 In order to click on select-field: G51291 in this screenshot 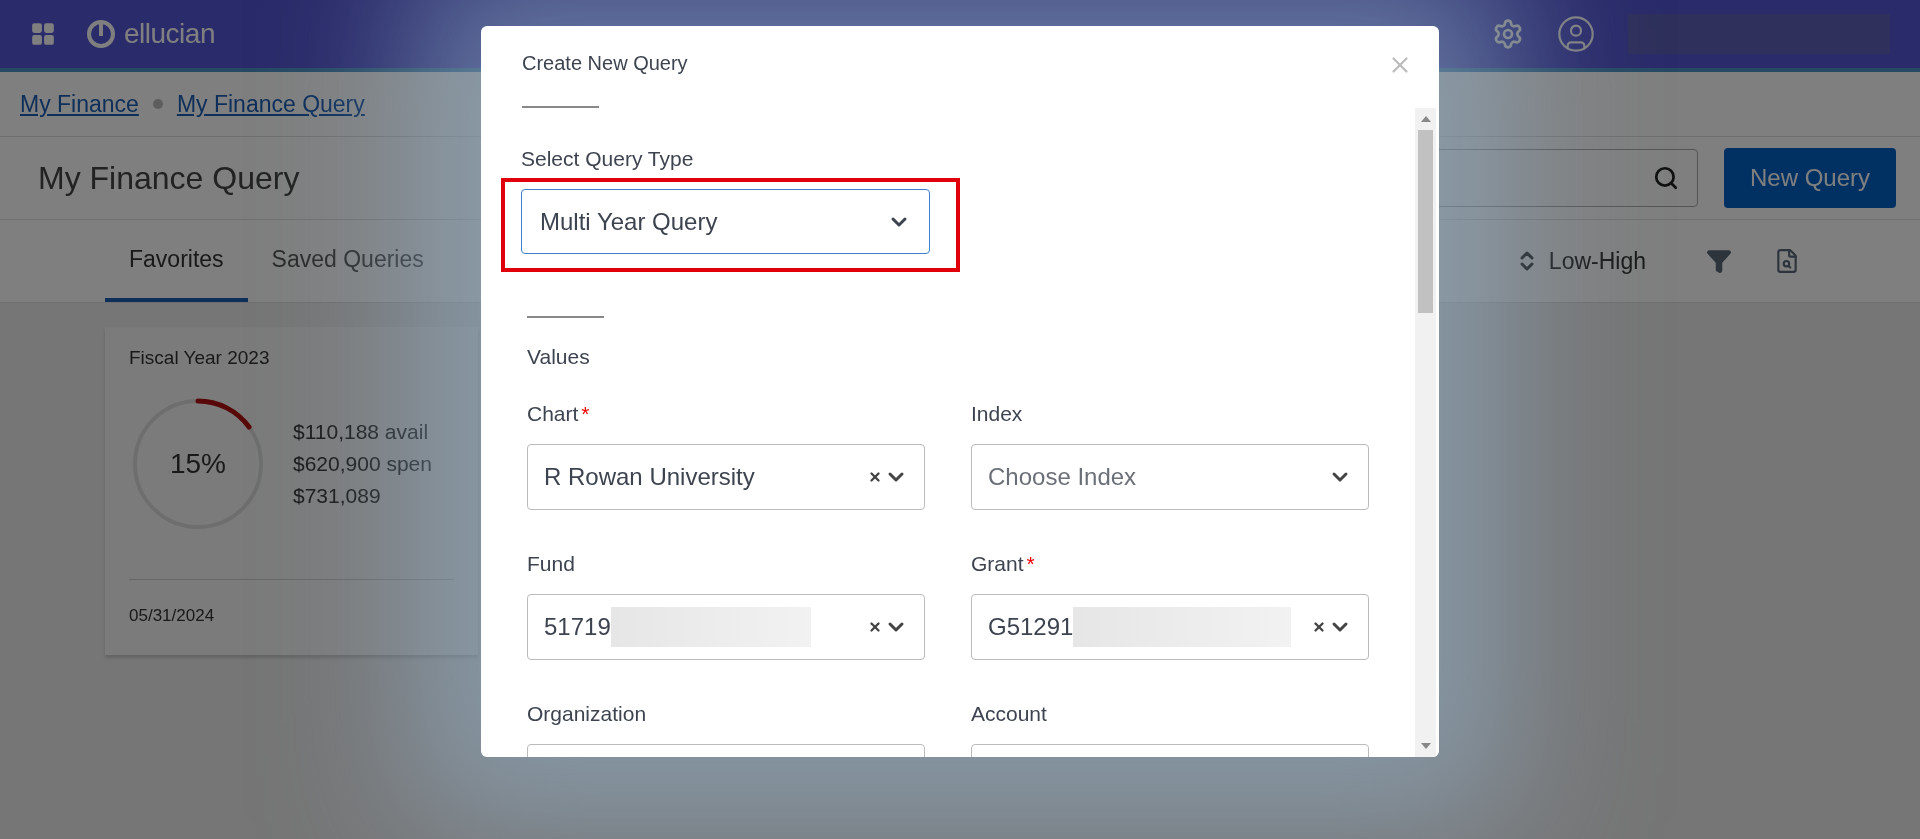, I will do `click(1170, 627)`.